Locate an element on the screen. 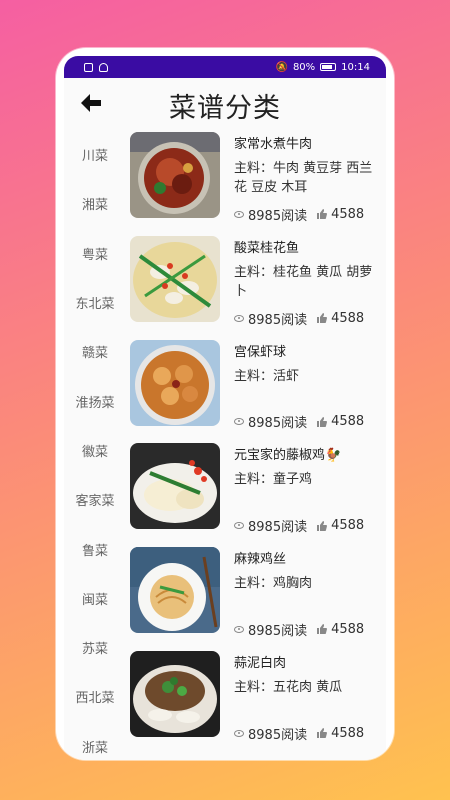 Image resolution: width=450 pixels, height=800 pixels. recipe-card: 蒜泥白肉 主料：五花肉 黄瓜 8985阅读 4588 is located at coordinates (258, 701).